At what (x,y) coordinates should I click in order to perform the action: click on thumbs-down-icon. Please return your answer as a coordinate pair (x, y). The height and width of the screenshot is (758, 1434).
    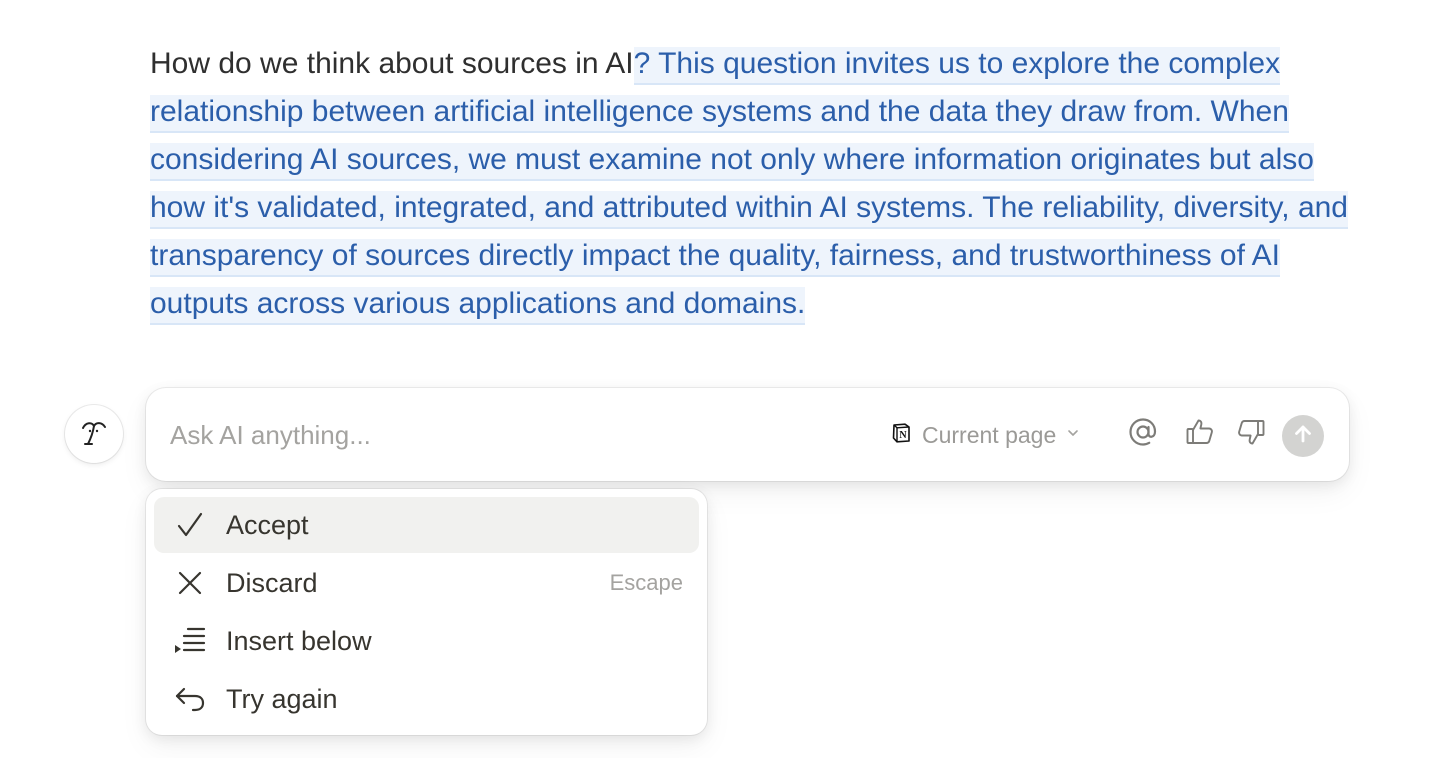
    Looking at the image, I should click on (1251, 434).